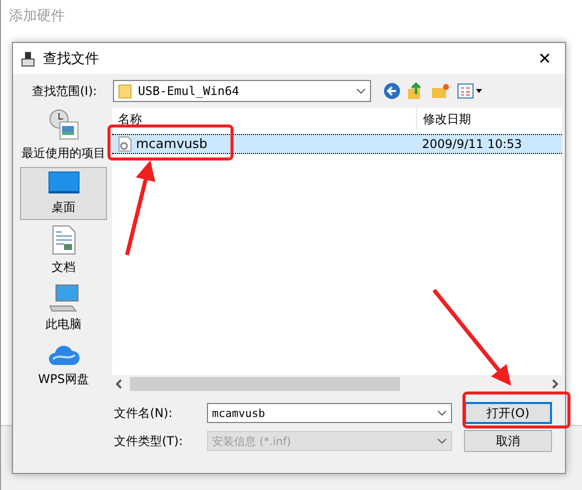 The image size is (582, 490). Describe the element at coordinates (329, 413) in the screenshot. I see `file-name-field: mcamvusb` at that location.